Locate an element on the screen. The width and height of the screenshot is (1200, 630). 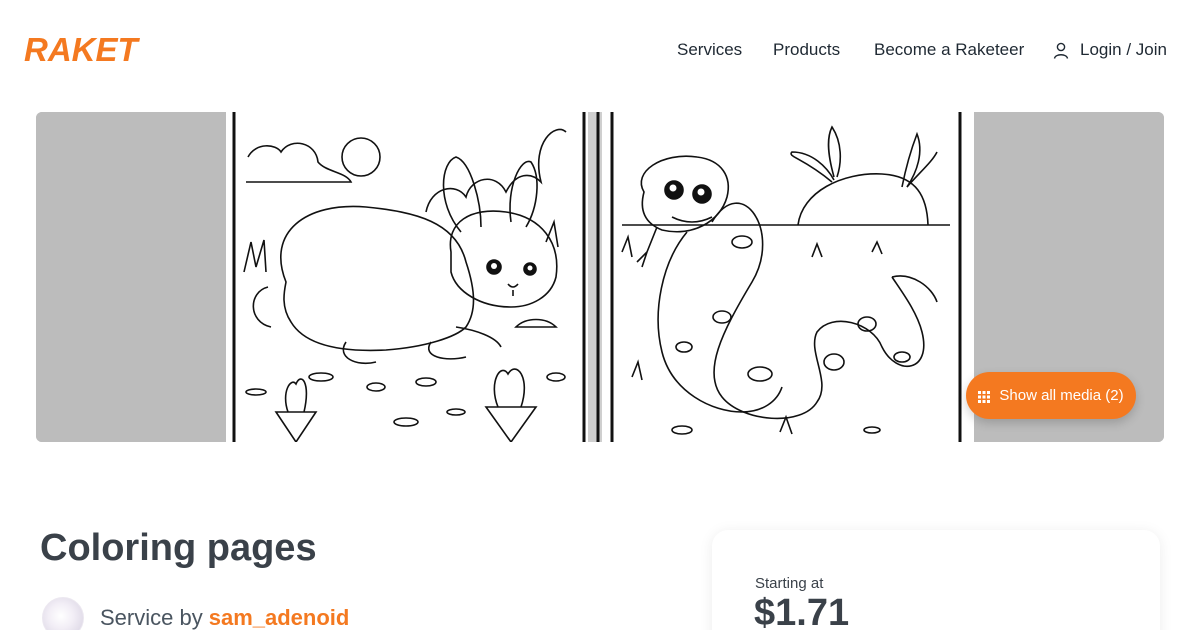
show-all-media-button: Show all media (2) is located at coordinates (1051, 395).